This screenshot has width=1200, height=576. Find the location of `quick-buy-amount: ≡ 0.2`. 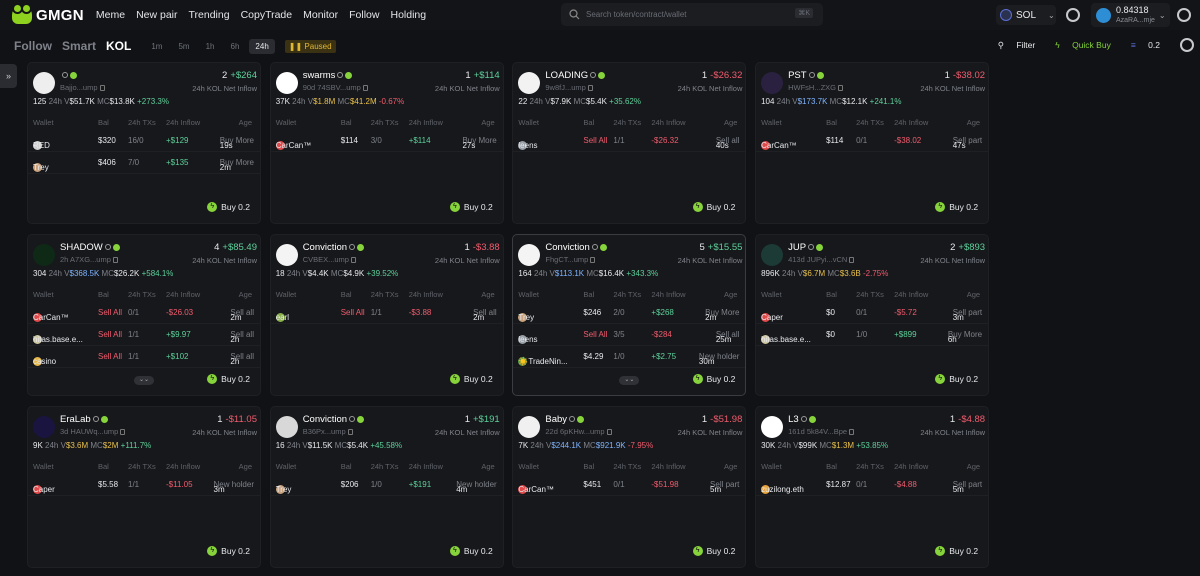

quick-buy-amount: ≡ 0.2 is located at coordinates (1150, 45).